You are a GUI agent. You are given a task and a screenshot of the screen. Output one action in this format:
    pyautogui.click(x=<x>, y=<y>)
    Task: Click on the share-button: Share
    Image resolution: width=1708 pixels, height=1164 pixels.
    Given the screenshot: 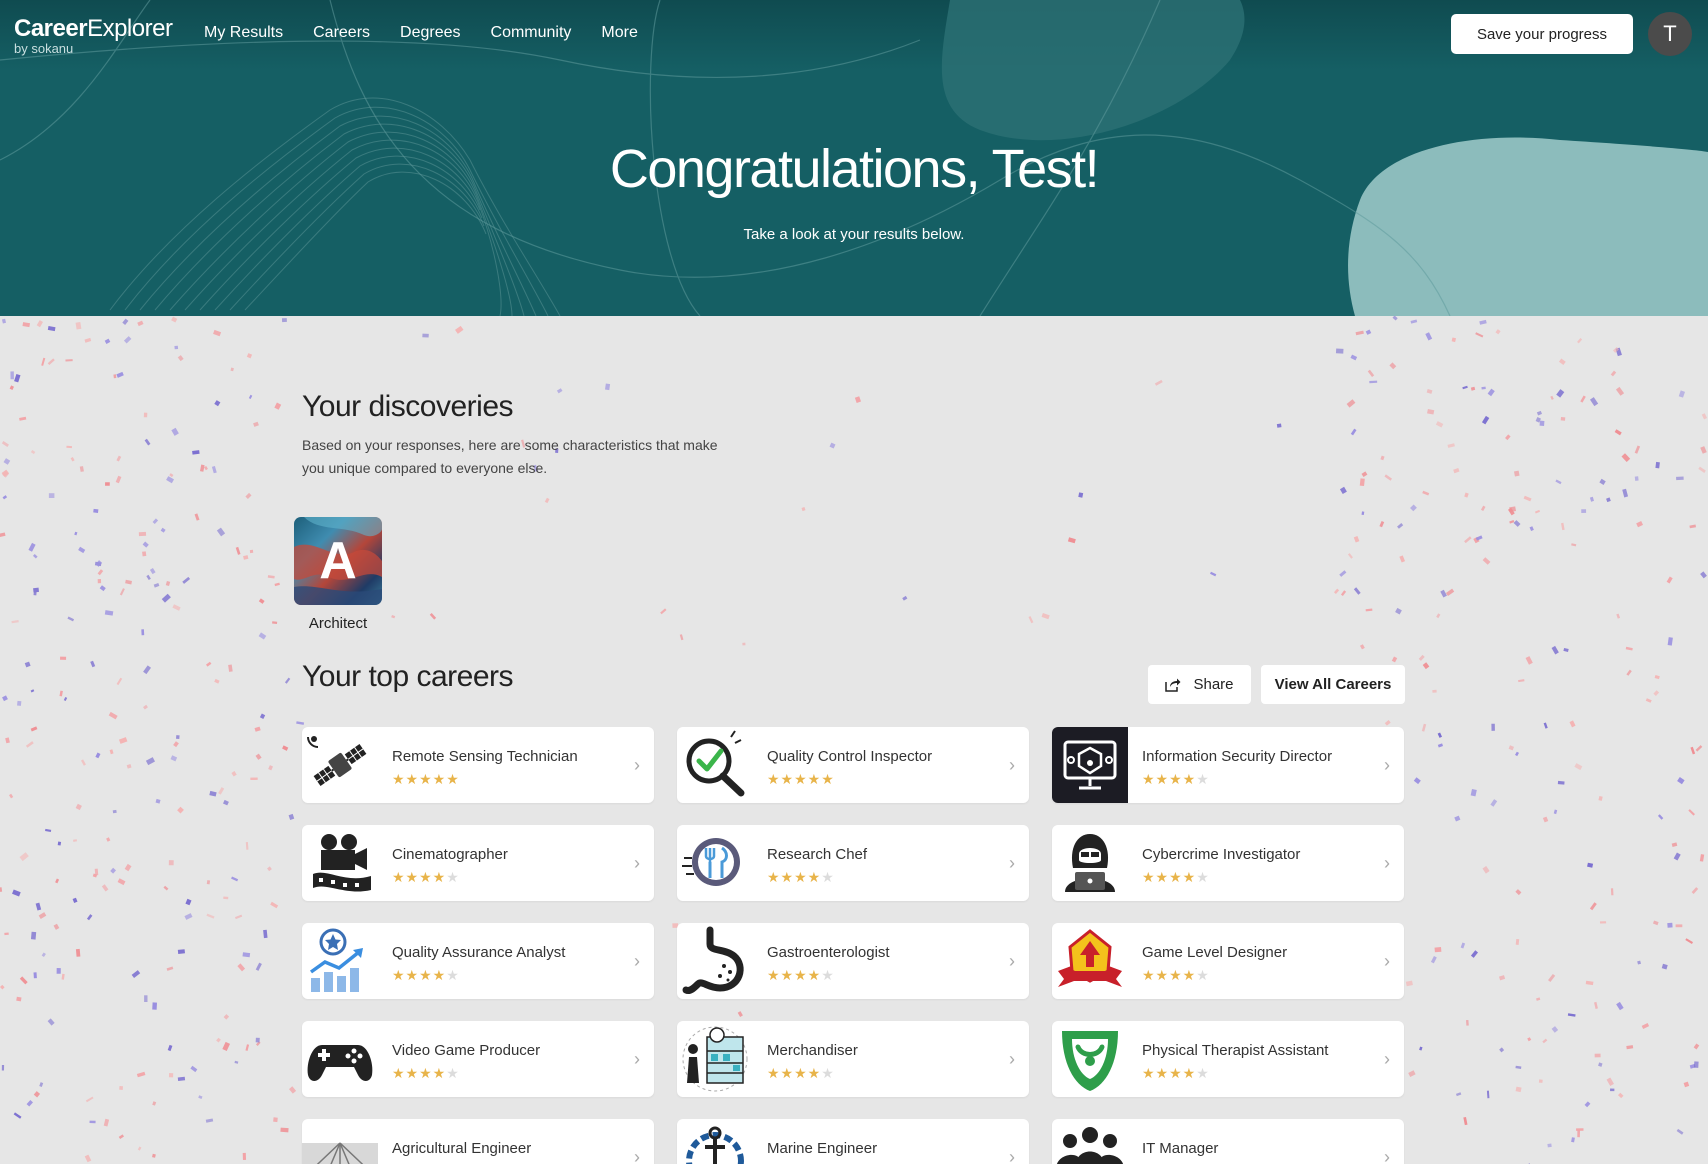 What is the action you would take?
    pyautogui.click(x=1199, y=684)
    